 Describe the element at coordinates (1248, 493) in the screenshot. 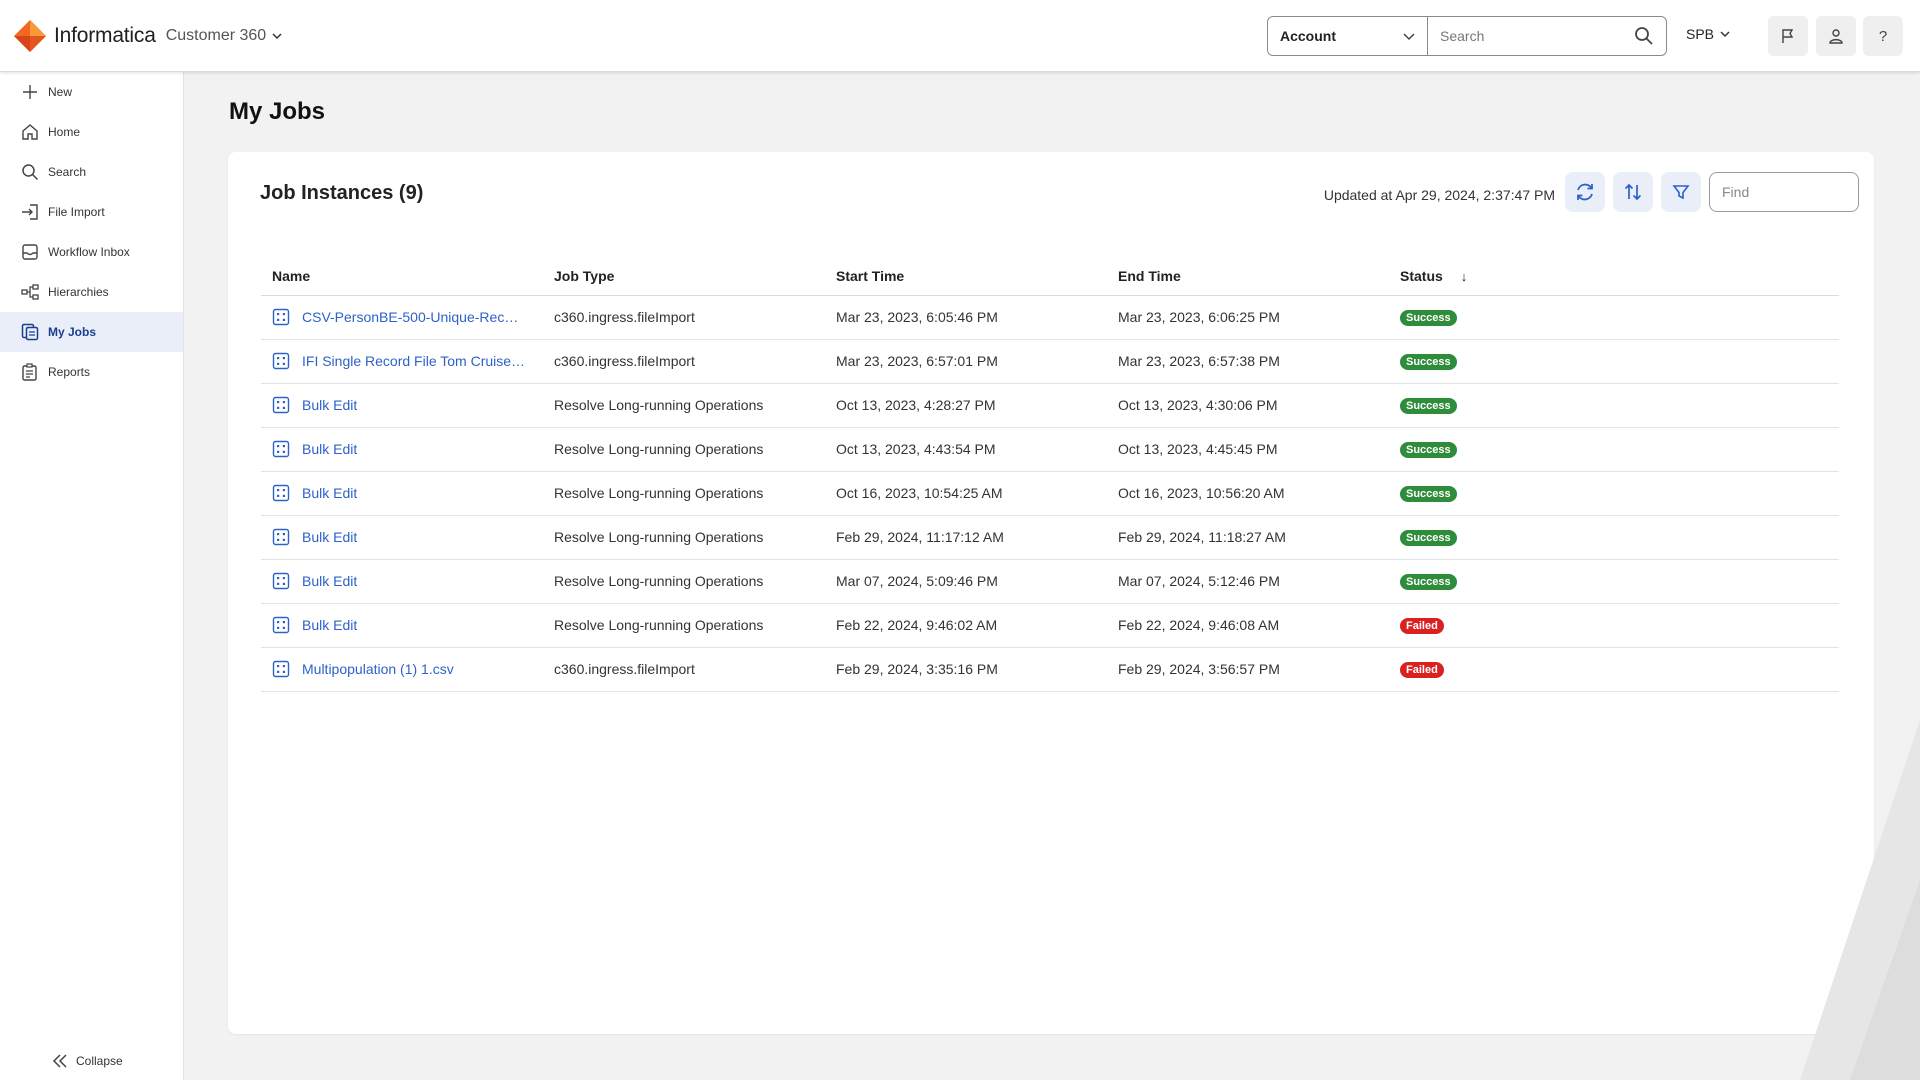

I see `cell-end-time: Oct 16, 2023, 10:56:20 AM` at that location.